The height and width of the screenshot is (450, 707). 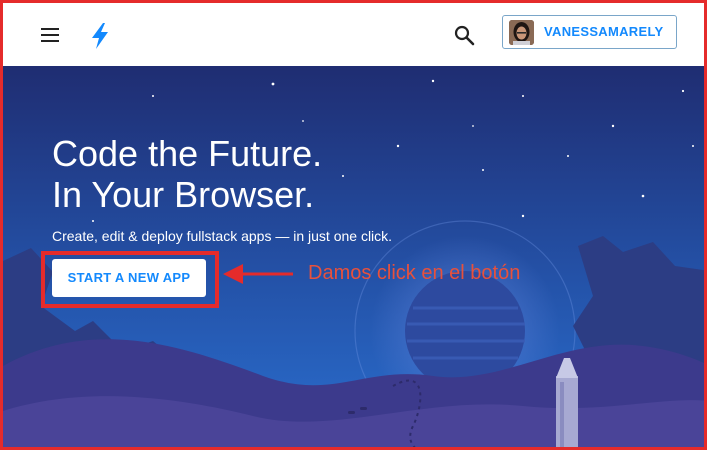 I want to click on hero-headline: Code the Future. In Your Browser., so click(x=187, y=174).